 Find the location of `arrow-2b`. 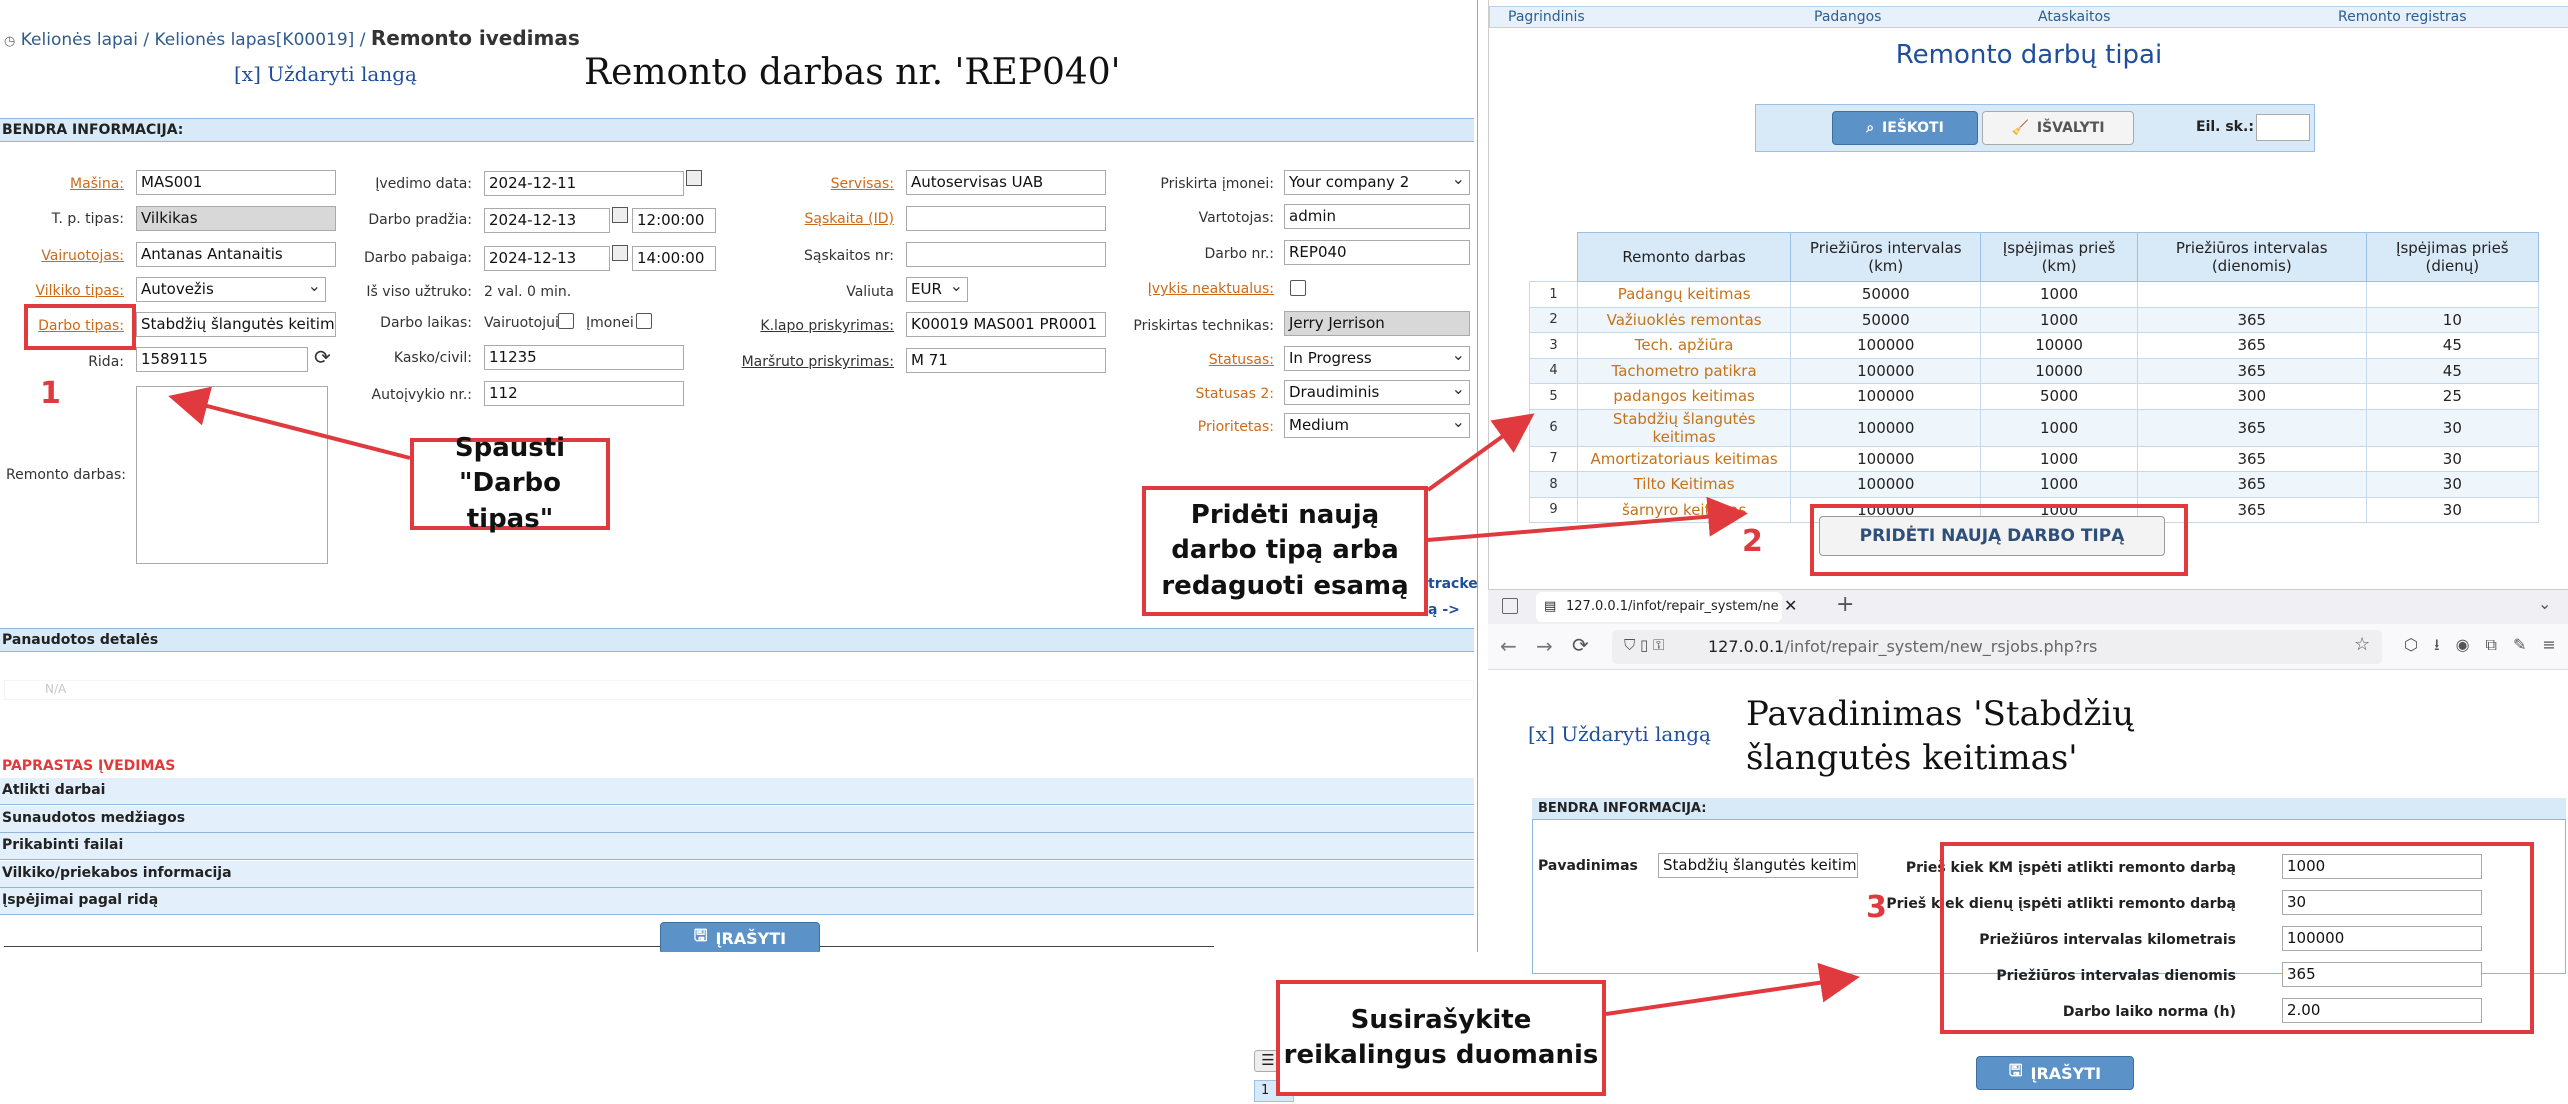

arrow-2b is located at coordinates (1587, 519).